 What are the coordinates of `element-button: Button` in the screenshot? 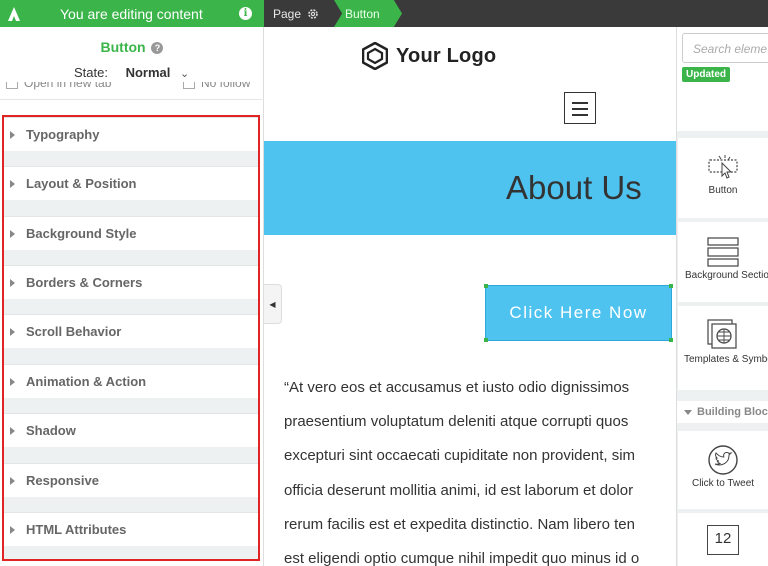 It's located at (723, 178).